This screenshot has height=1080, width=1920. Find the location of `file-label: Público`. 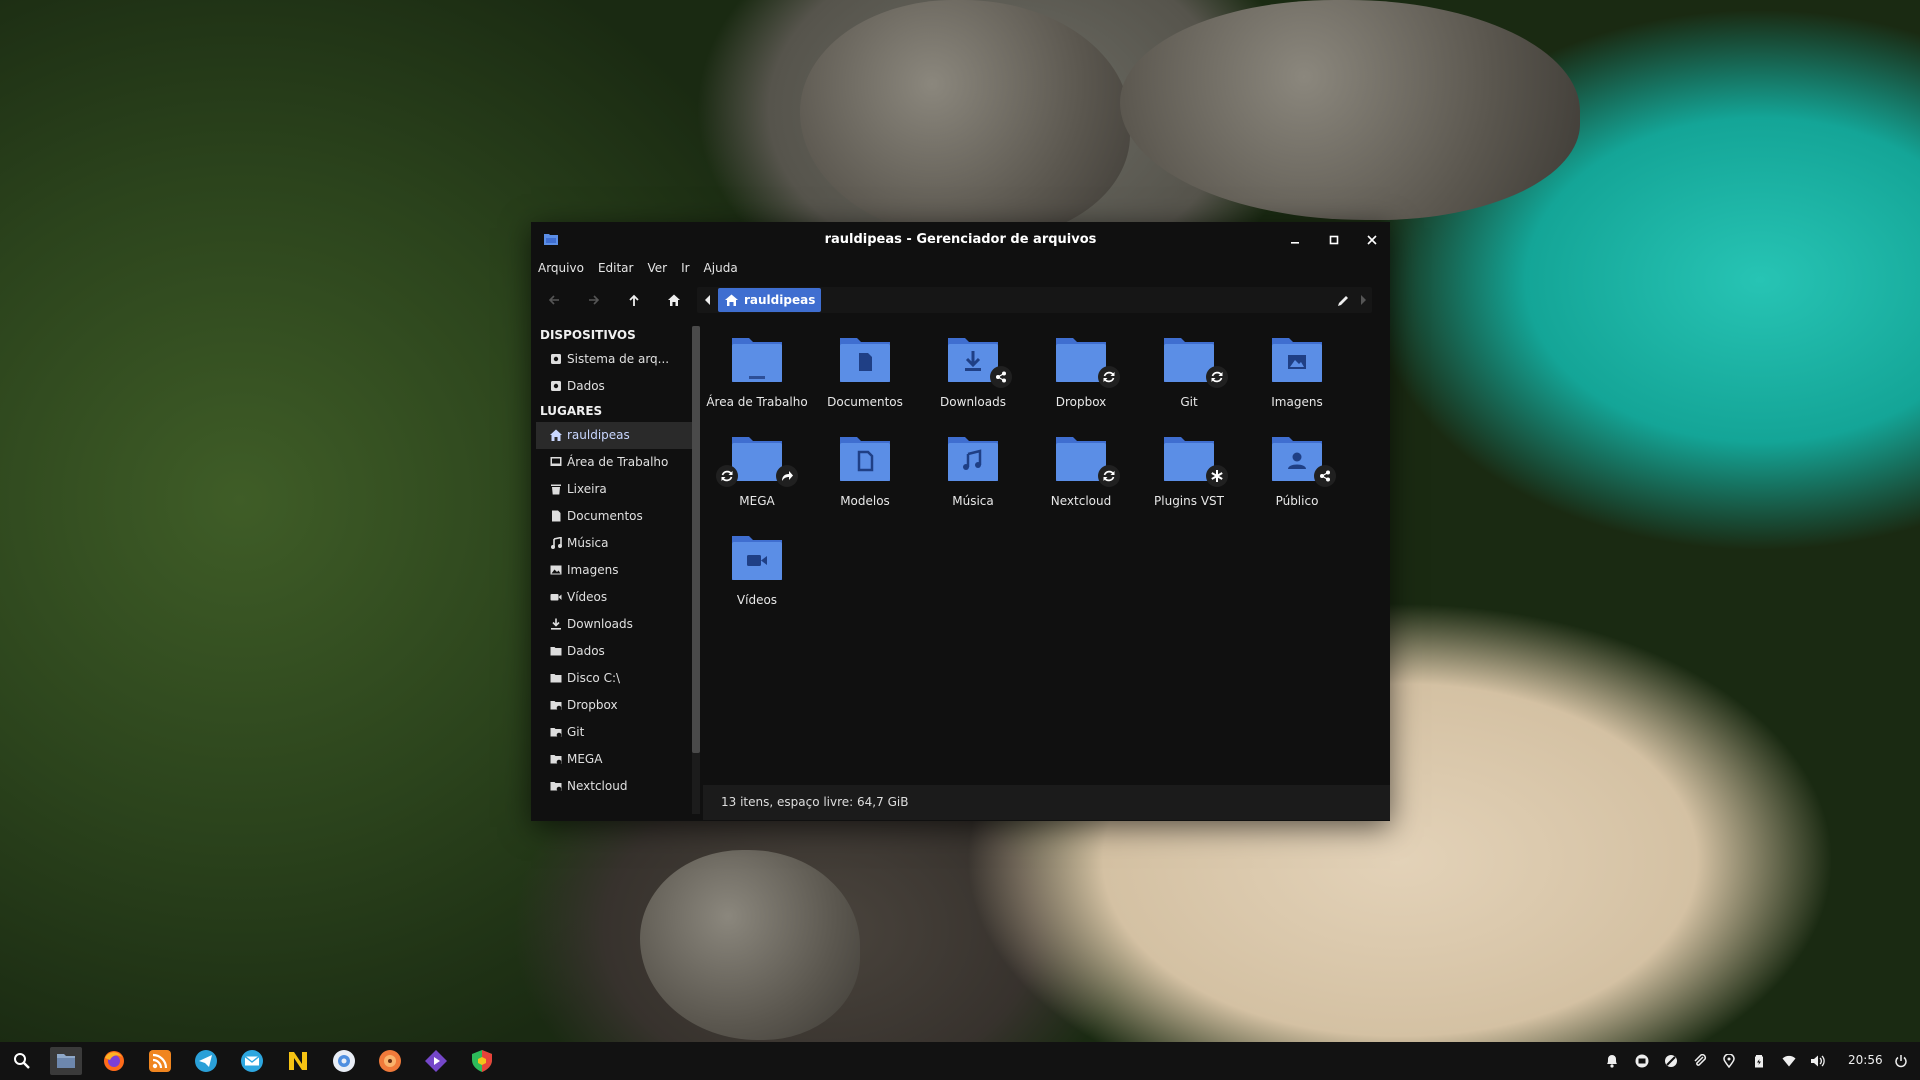

file-label: Público is located at coordinates (1297, 501).